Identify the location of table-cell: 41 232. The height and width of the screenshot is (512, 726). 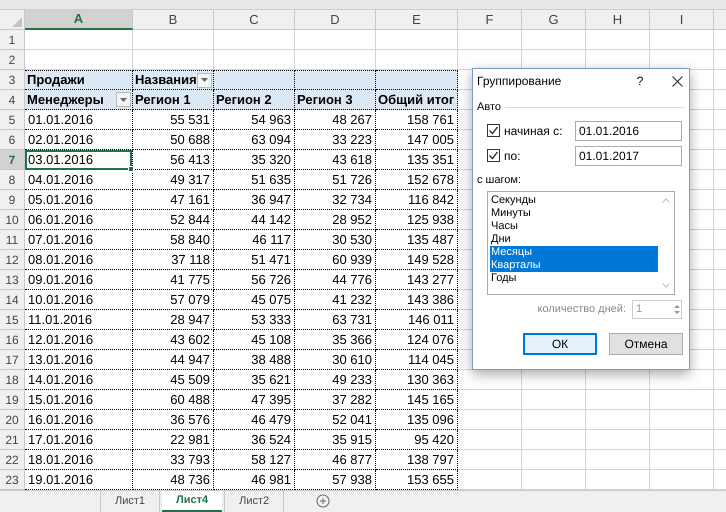
(335, 300).